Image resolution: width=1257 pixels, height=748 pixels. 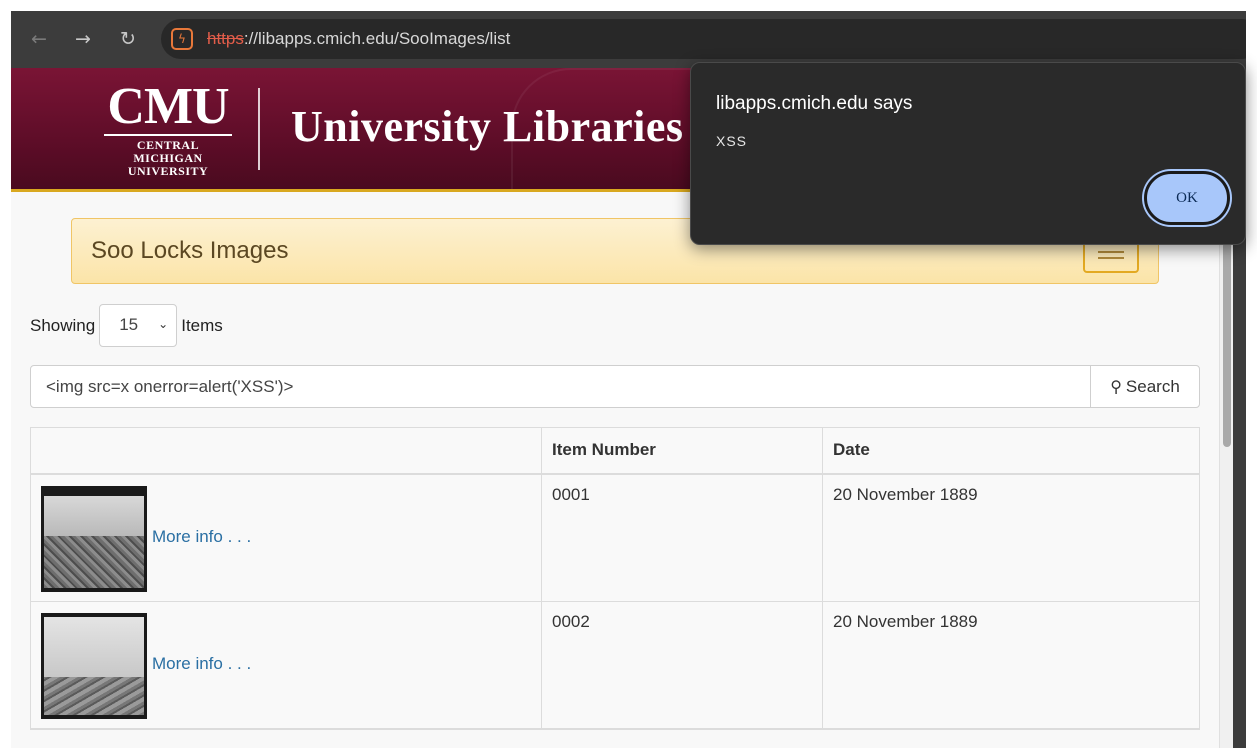 What do you see at coordinates (1152, 386) in the screenshot?
I see `search-button-label: Search` at bounding box center [1152, 386].